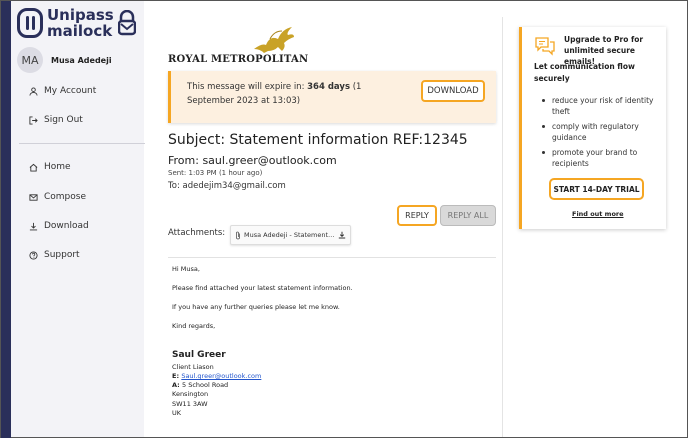 The height and width of the screenshot is (438, 688). Describe the element at coordinates (190, 394) in the screenshot. I see `signature-city: Kensington` at that location.